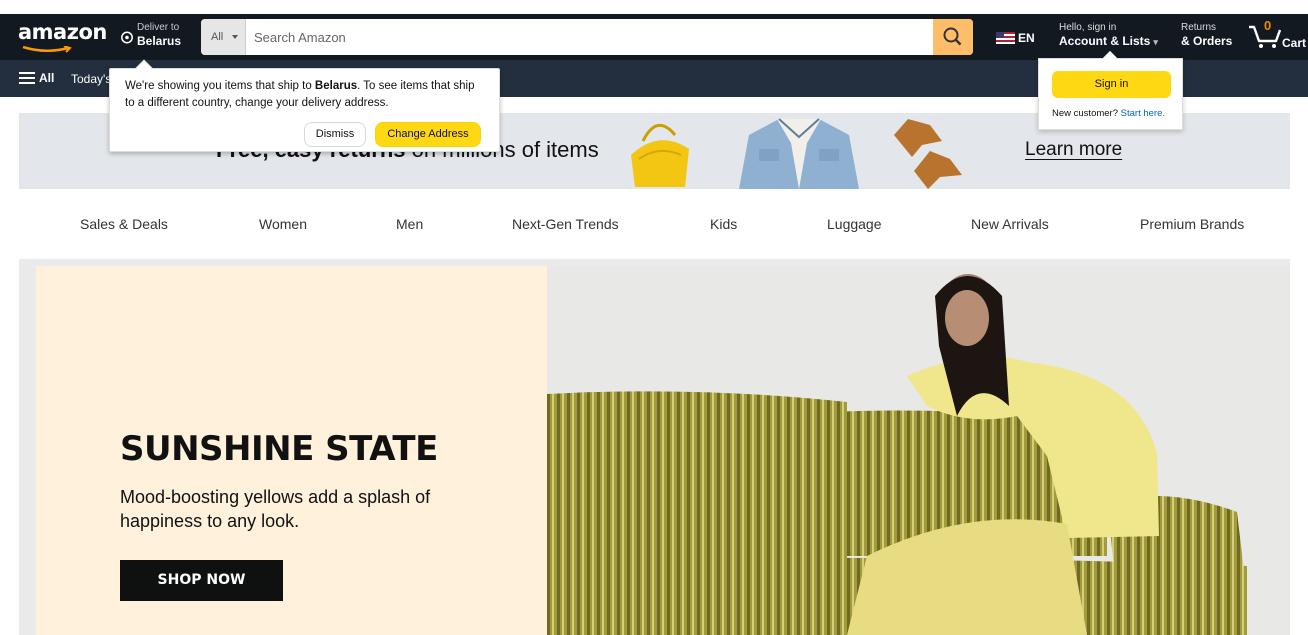 Image resolution: width=1308 pixels, height=635 pixels. I want to click on search-input, so click(590, 37).